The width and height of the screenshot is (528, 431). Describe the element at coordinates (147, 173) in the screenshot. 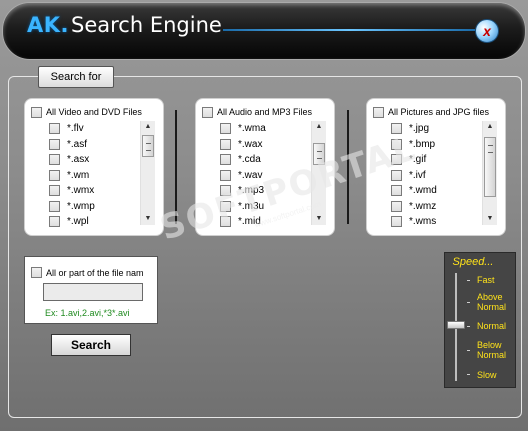

I see `video-scrollbar: ▲ ▼` at that location.